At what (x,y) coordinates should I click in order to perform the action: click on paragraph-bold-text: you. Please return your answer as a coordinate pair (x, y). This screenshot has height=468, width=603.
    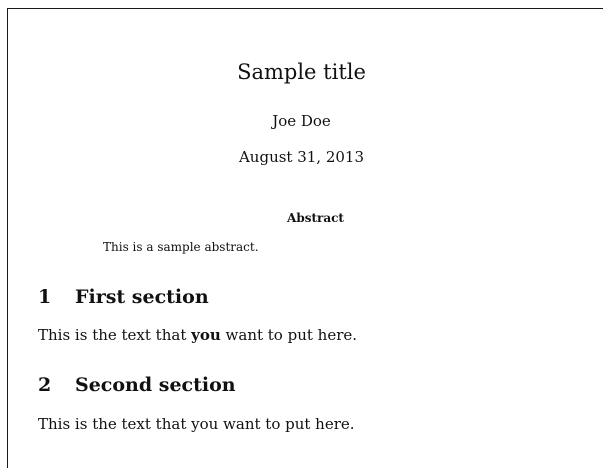
    Looking at the image, I should click on (206, 335).